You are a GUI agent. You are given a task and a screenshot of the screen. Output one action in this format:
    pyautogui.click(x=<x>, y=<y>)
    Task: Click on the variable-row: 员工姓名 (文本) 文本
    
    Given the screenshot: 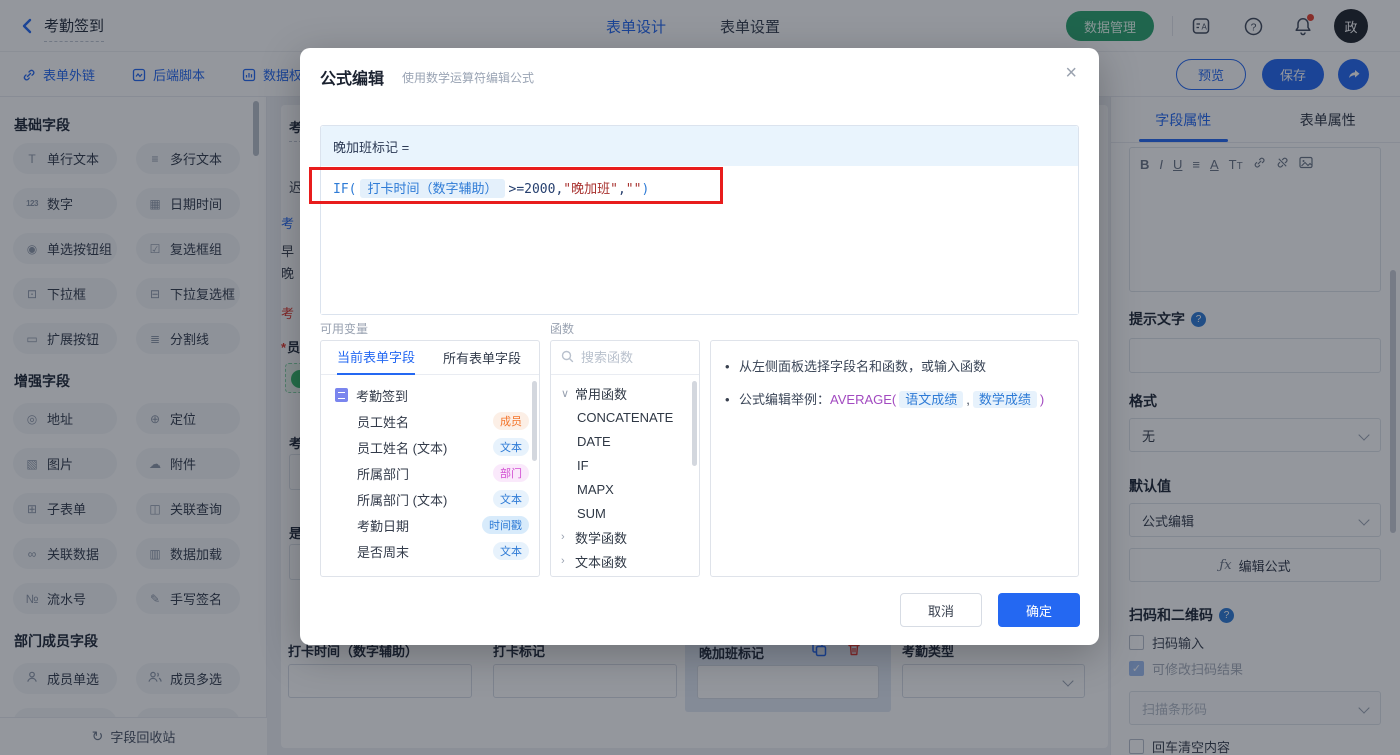 What is the action you would take?
    pyautogui.click(x=430, y=447)
    